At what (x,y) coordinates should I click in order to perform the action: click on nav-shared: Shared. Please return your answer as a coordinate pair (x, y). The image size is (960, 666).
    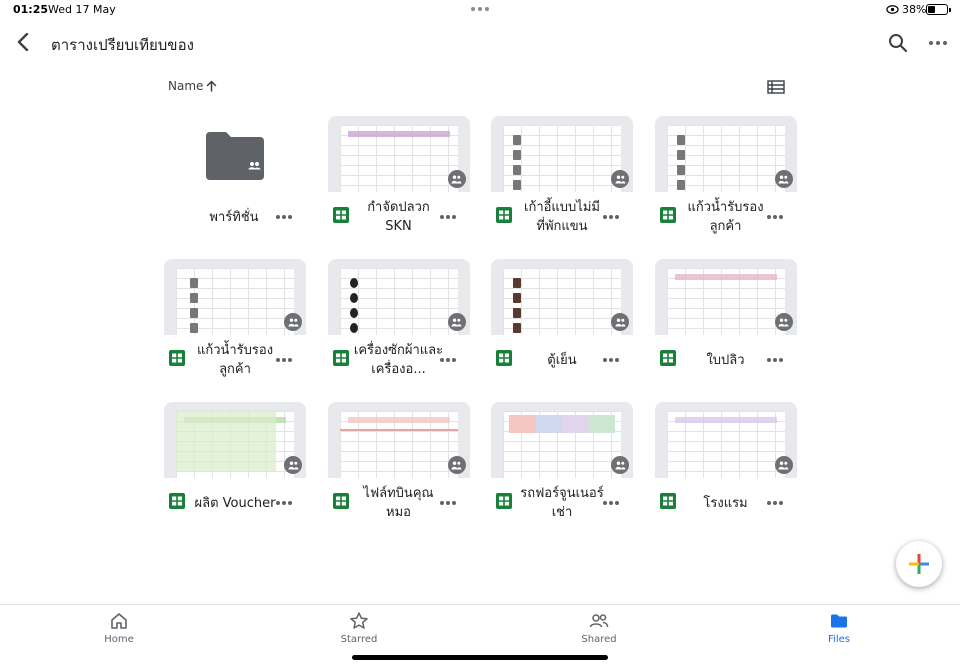
    Looking at the image, I should click on (599, 631).